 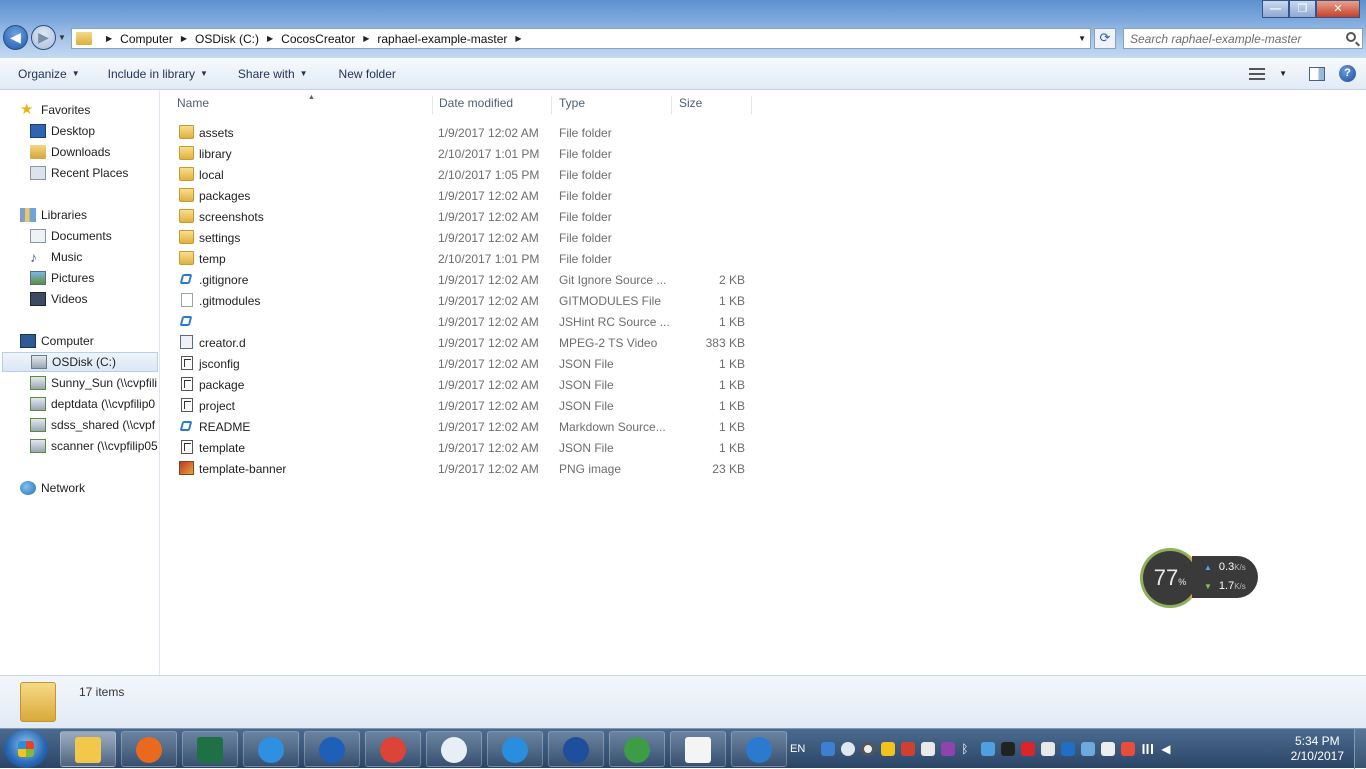 What do you see at coordinates (271, 749) in the screenshot?
I see `taskbar-button-app-g` at bounding box center [271, 749].